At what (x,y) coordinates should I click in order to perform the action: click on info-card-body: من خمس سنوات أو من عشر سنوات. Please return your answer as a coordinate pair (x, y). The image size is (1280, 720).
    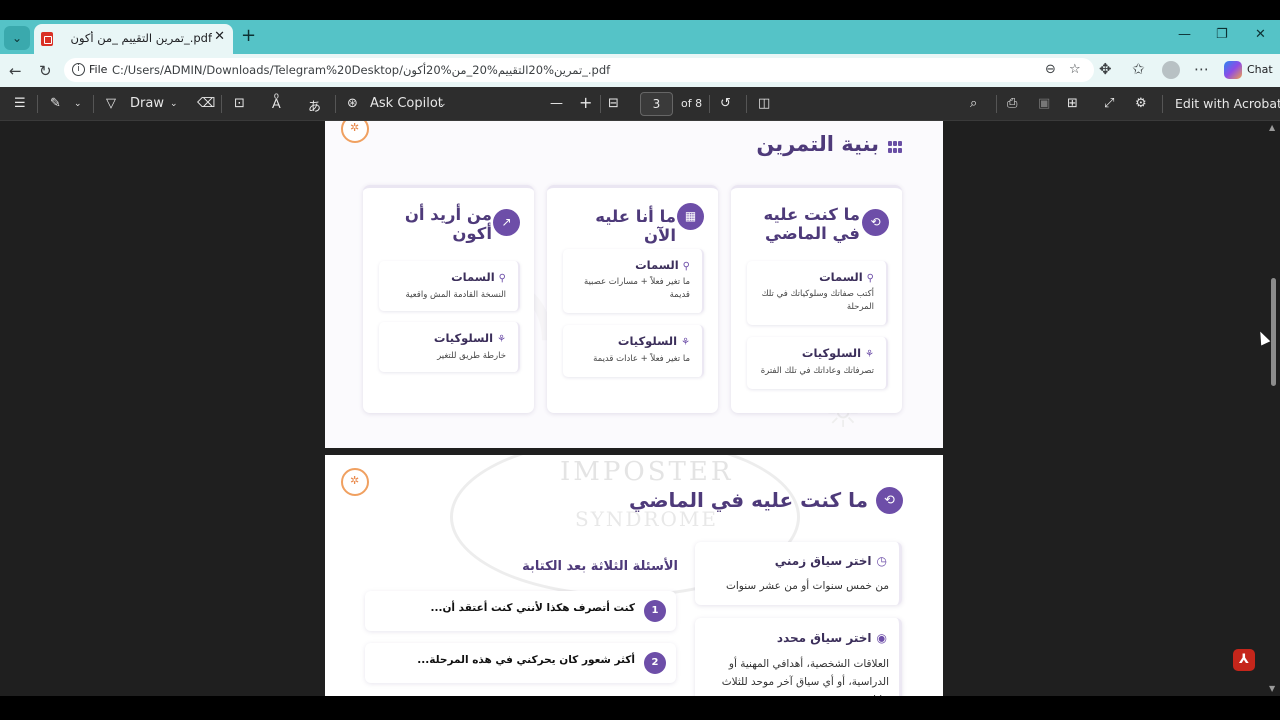
    Looking at the image, I should click on (807, 586).